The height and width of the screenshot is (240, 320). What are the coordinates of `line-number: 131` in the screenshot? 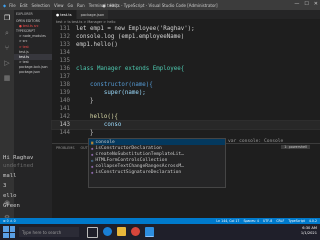 It's located at (64, 29).